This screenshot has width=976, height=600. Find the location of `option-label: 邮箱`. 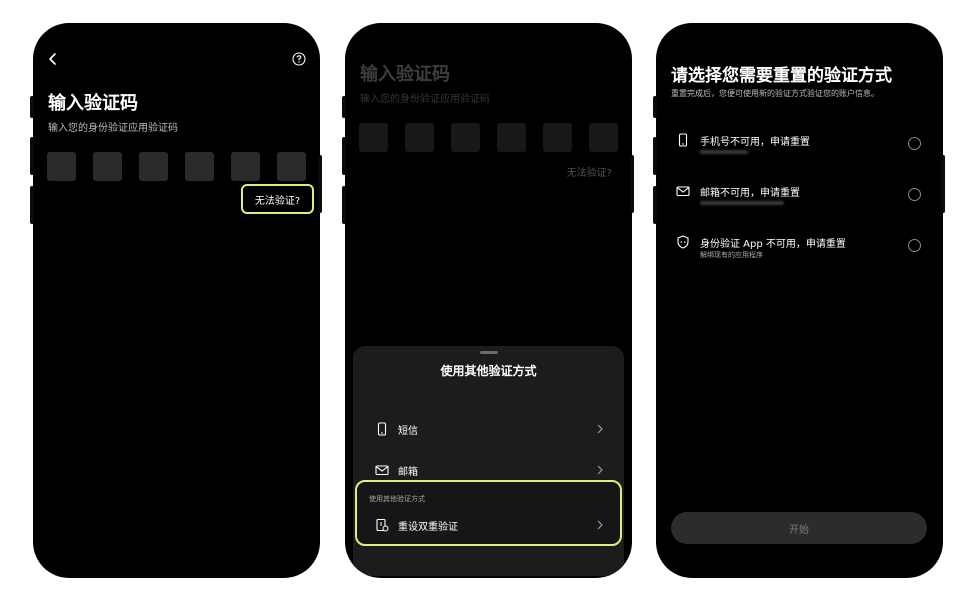

option-label: 邮箱 is located at coordinates (408, 472).